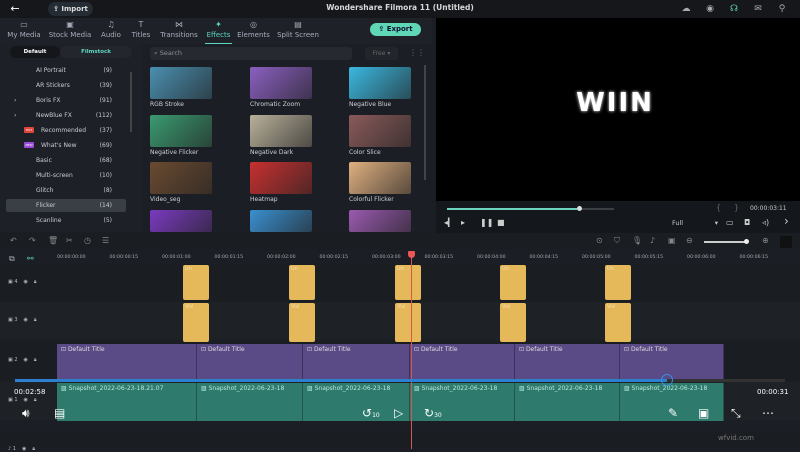 Image resolution: width=800 pixels, height=452 pixels. What do you see at coordinates (765, 222) in the screenshot?
I see `volume-icon: ◃)` at bounding box center [765, 222].